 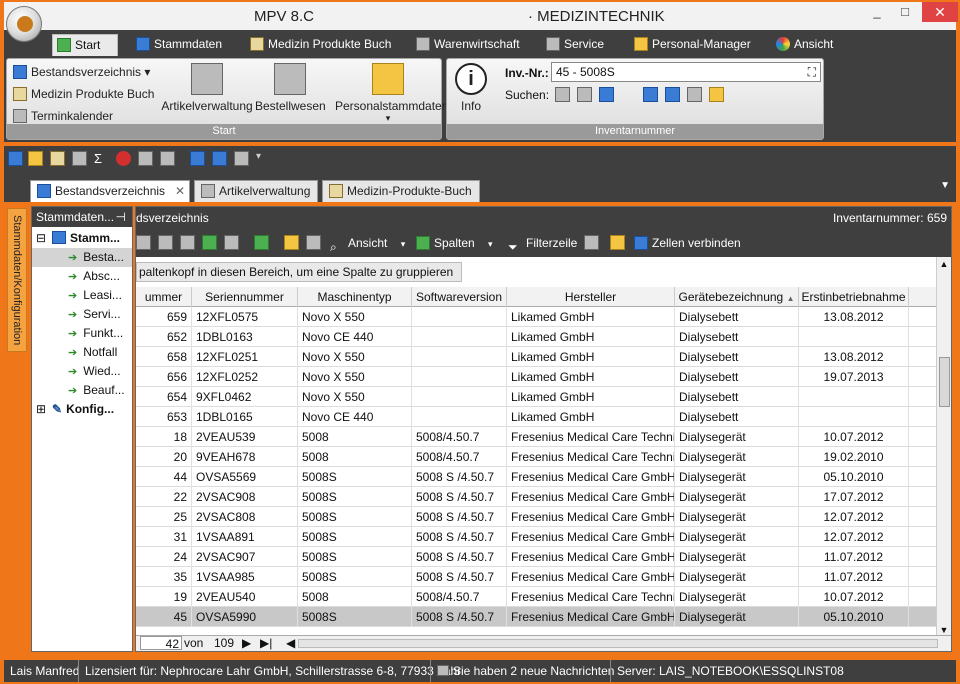 What do you see at coordinates (466, 45) in the screenshot?
I see `tab-warenwirtschaft: Warenwirtschaft` at bounding box center [466, 45].